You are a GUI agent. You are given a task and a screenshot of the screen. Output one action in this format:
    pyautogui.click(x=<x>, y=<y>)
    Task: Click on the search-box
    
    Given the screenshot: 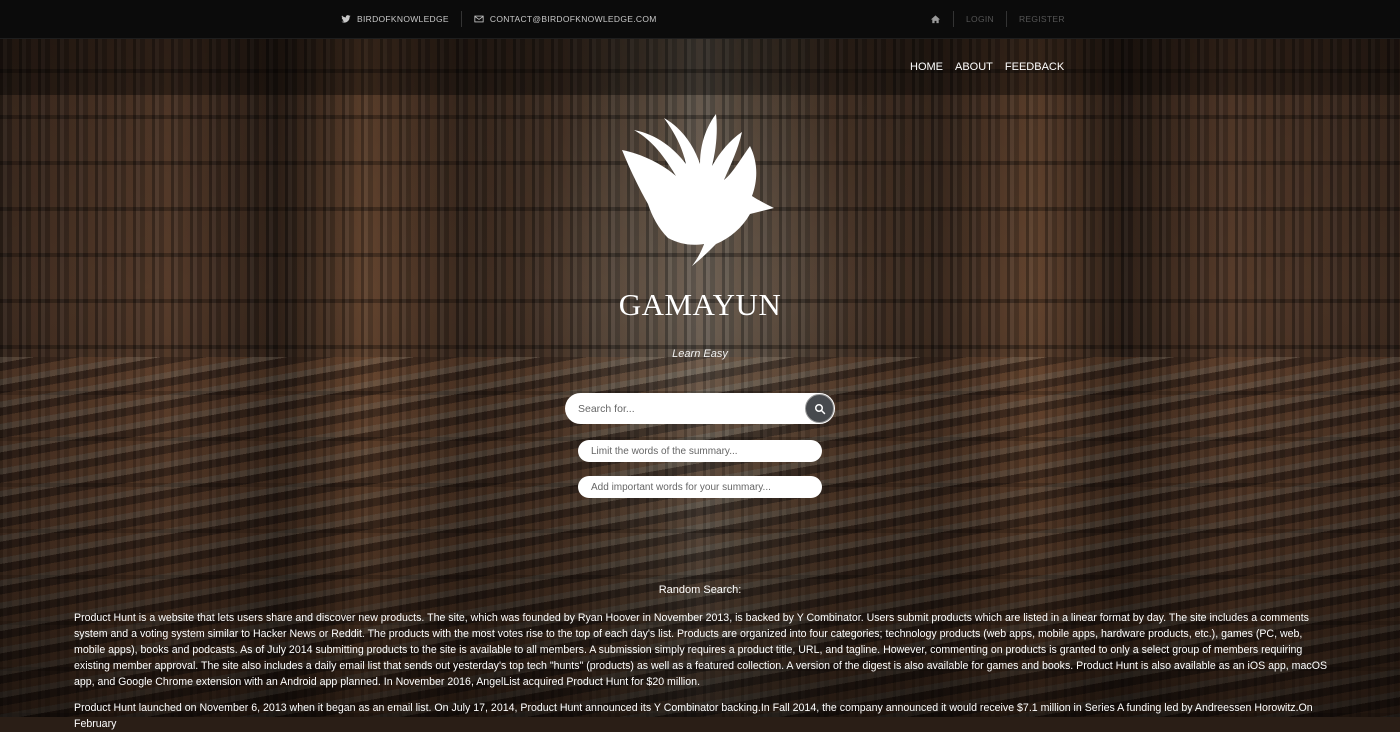 What is the action you would take?
    pyautogui.click(x=700, y=408)
    